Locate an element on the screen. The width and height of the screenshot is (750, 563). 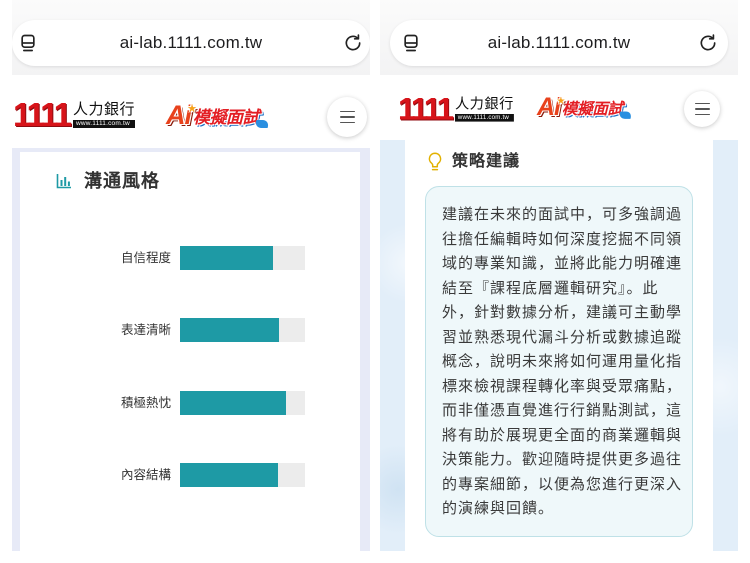
bar-label: 表達清晰 is located at coordinates (145, 330).